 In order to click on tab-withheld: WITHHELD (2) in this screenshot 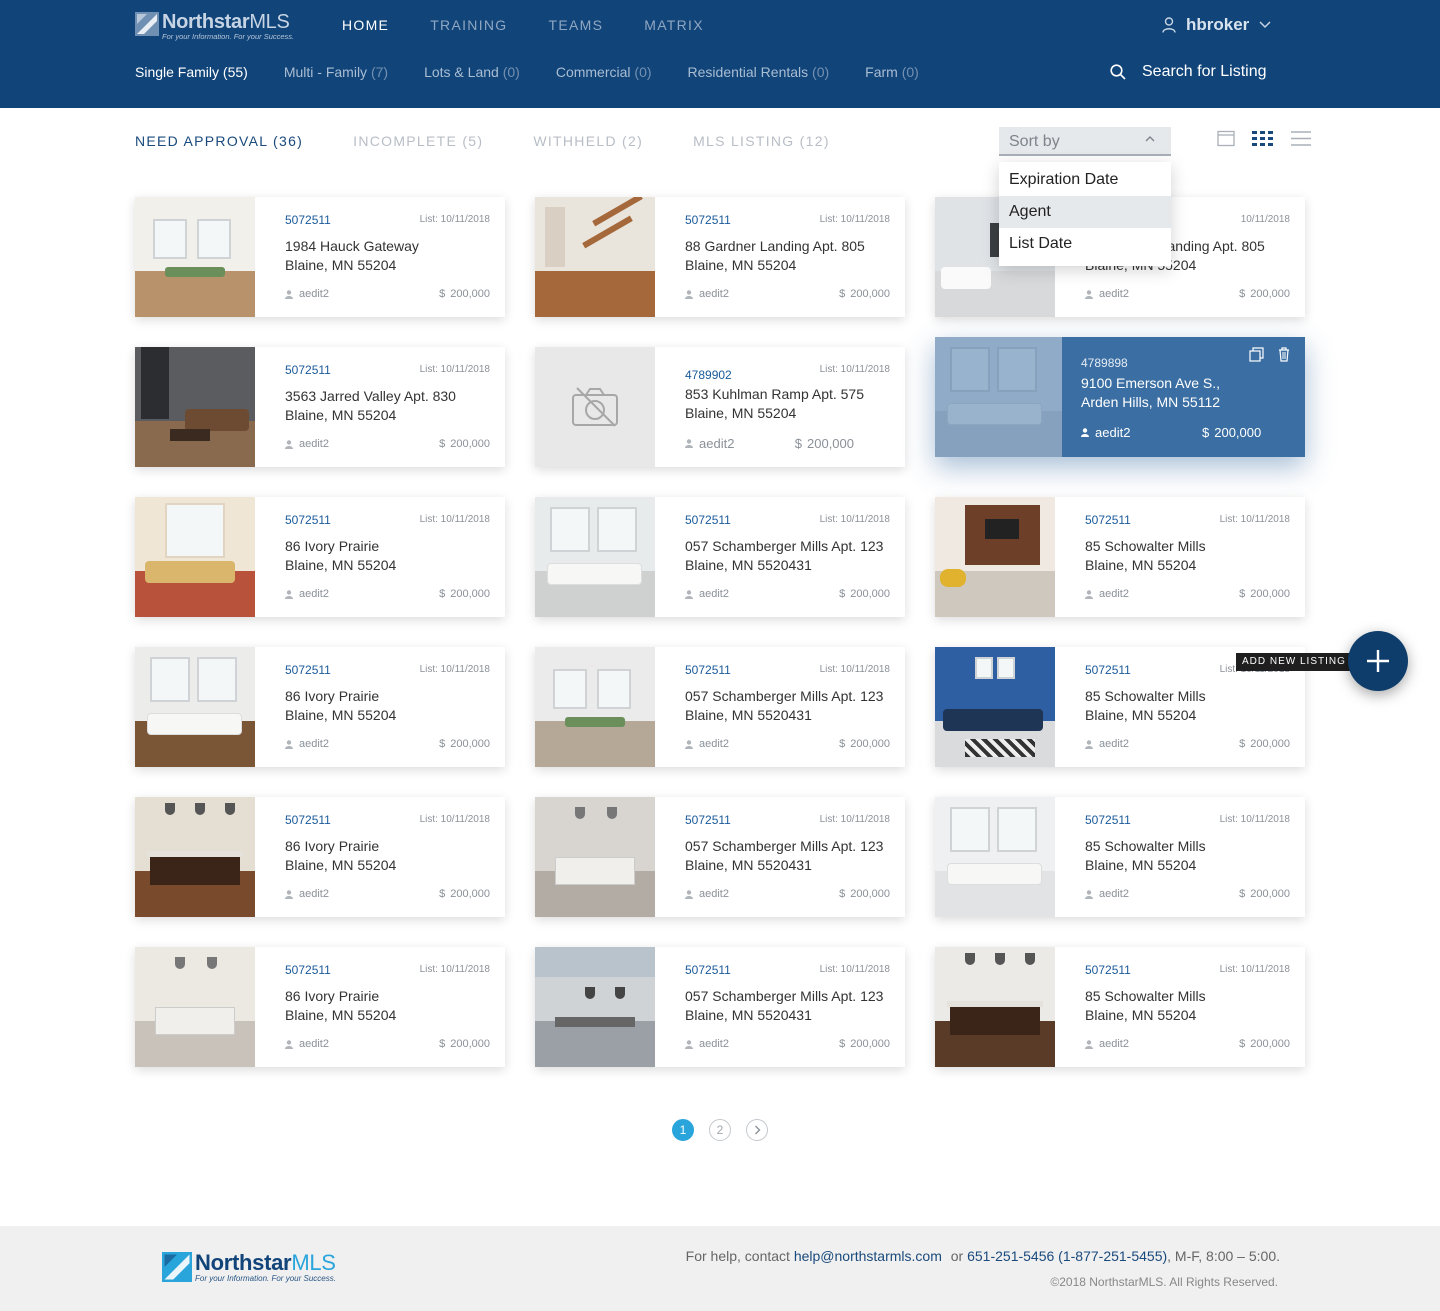, I will do `click(588, 141)`.